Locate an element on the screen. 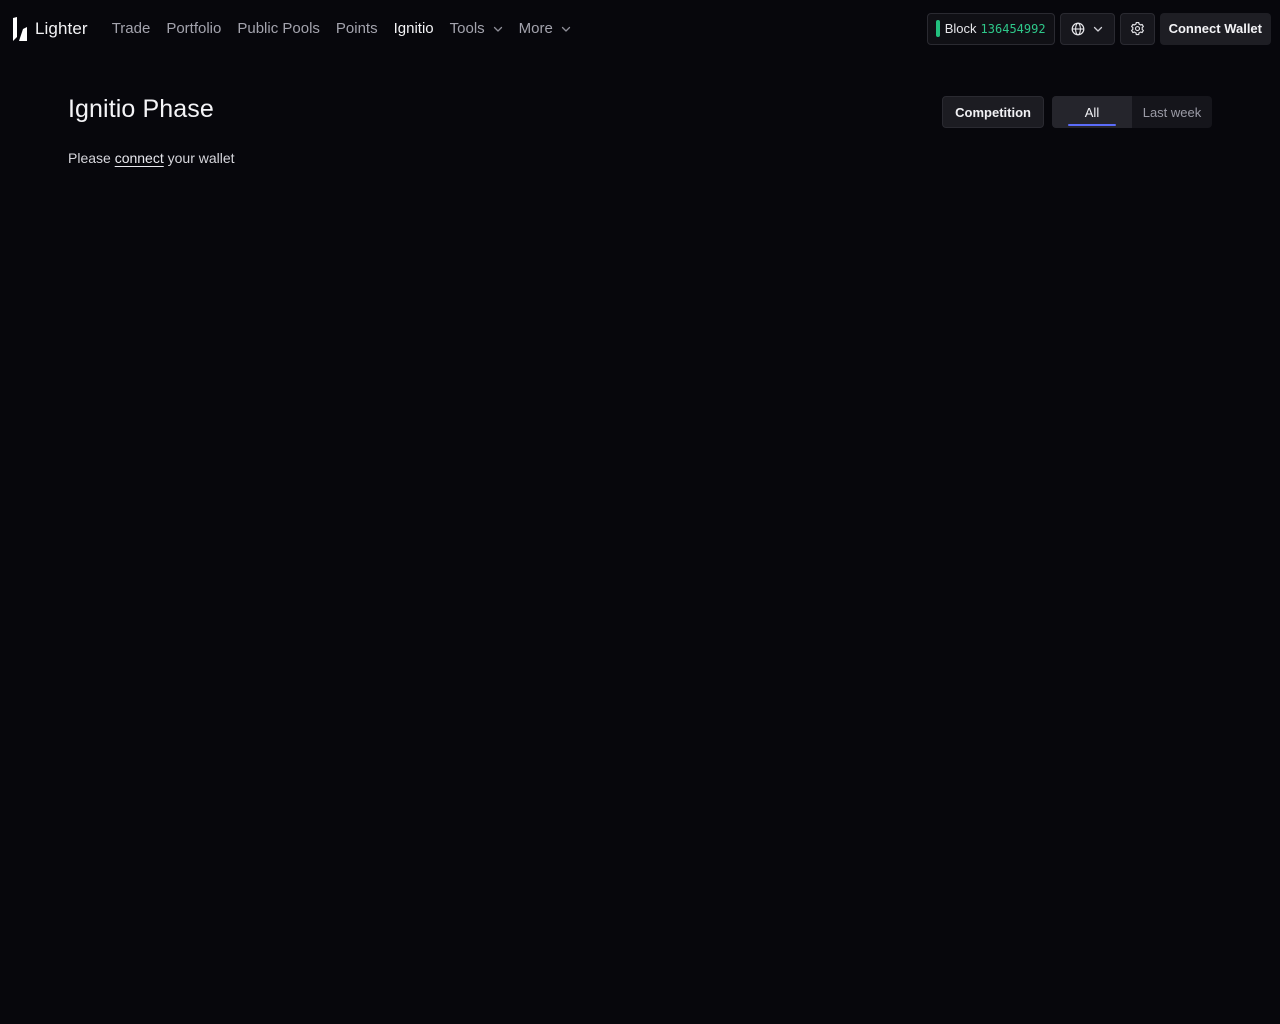 The height and width of the screenshot is (1024, 1280). globe-icon is located at coordinates (1078, 28).